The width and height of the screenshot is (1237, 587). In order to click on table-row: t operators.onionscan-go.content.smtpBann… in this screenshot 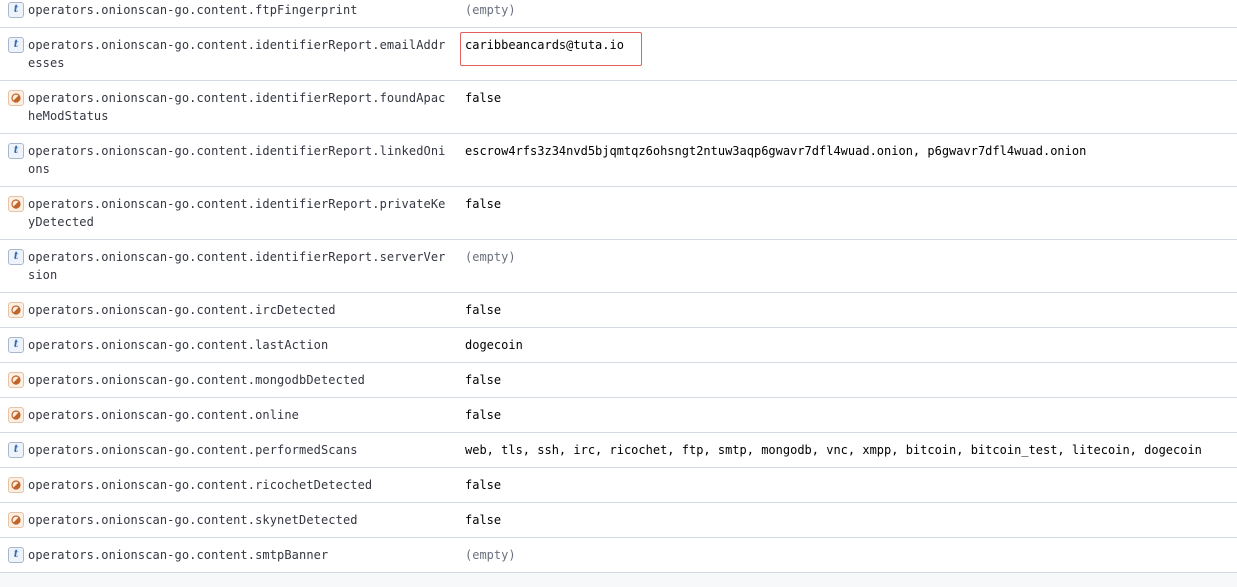, I will do `click(618, 555)`.